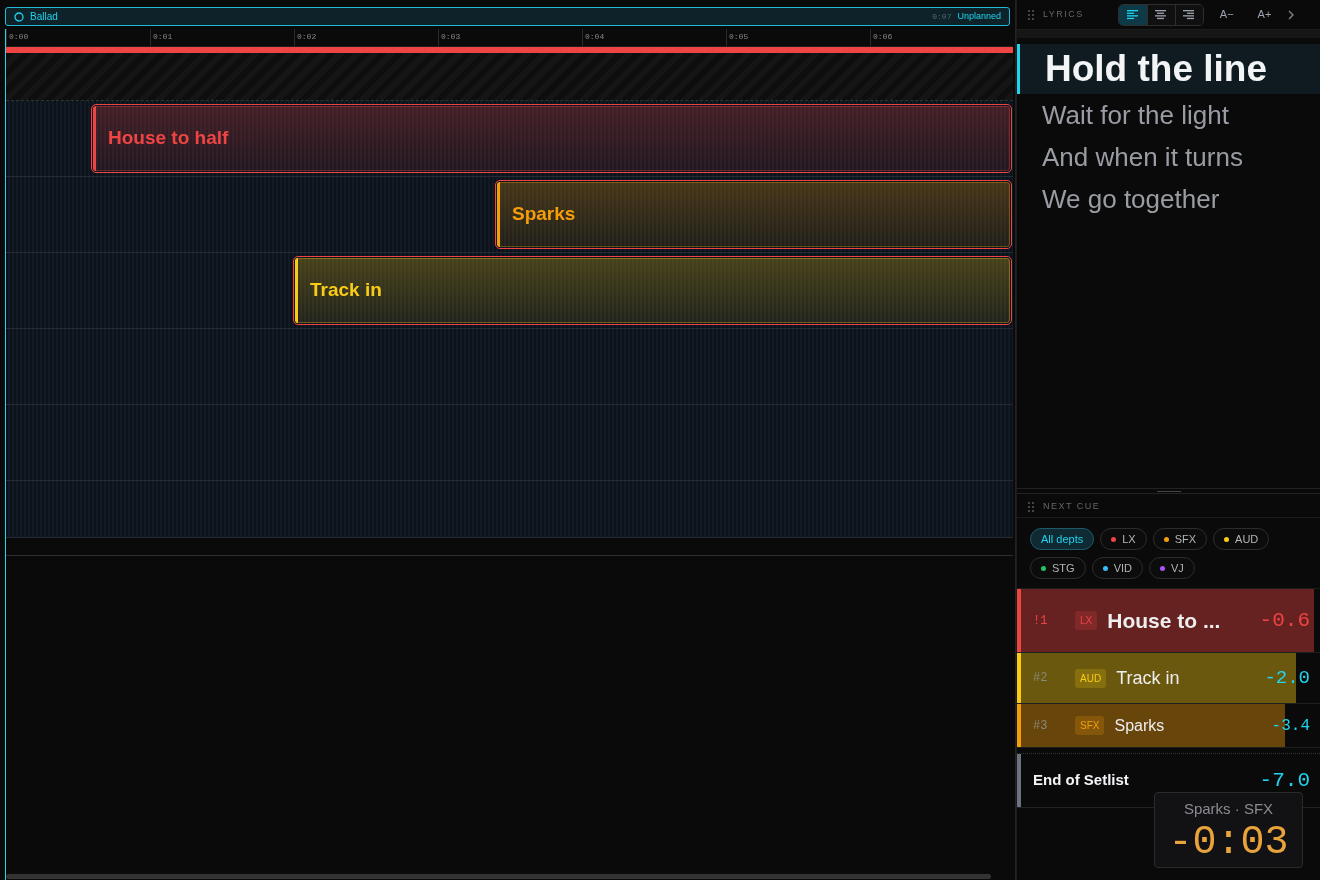 The width and height of the screenshot is (1320, 880). What do you see at coordinates (1135, 115) in the screenshot?
I see `lyric-line: Wait for the light` at bounding box center [1135, 115].